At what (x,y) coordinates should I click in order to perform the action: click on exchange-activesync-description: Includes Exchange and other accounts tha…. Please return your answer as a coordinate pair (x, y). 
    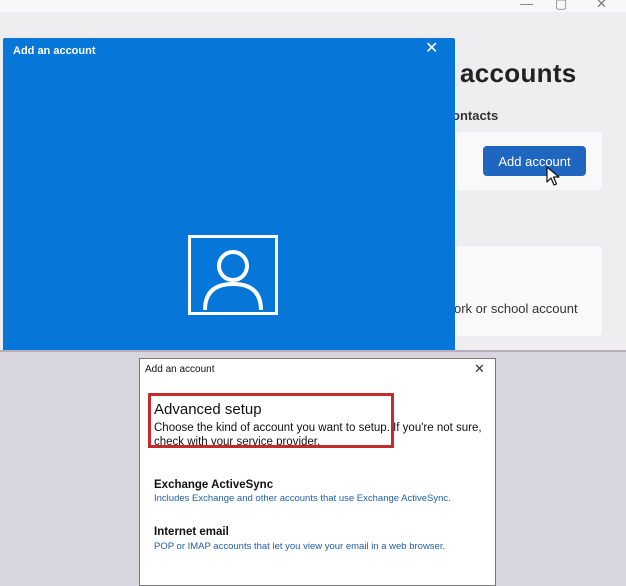
    Looking at the image, I should click on (302, 498).